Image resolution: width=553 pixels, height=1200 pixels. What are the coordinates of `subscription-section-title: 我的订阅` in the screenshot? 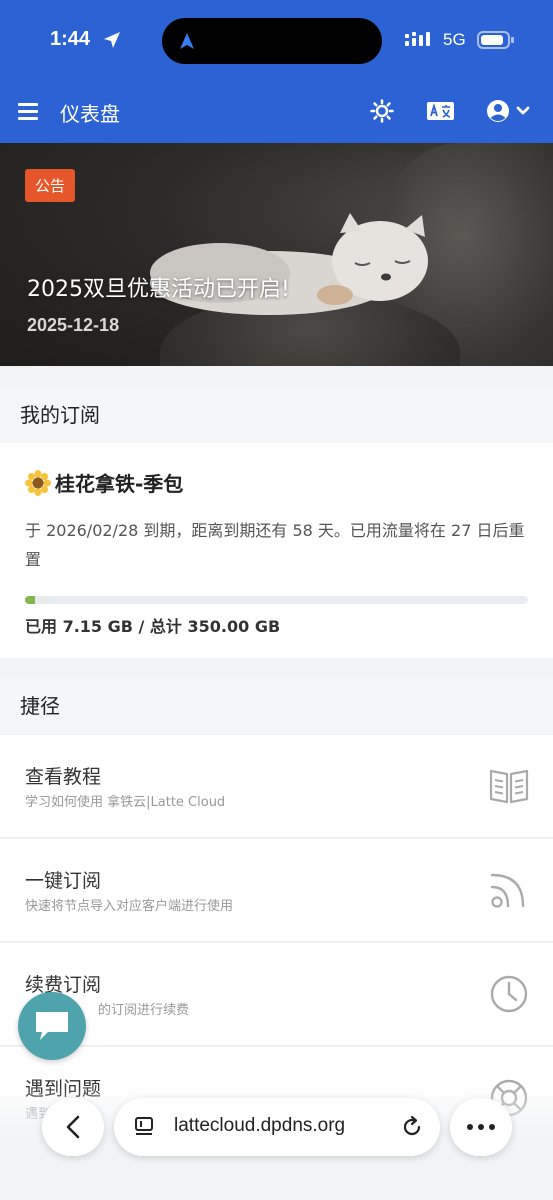 It's located at (276, 415).